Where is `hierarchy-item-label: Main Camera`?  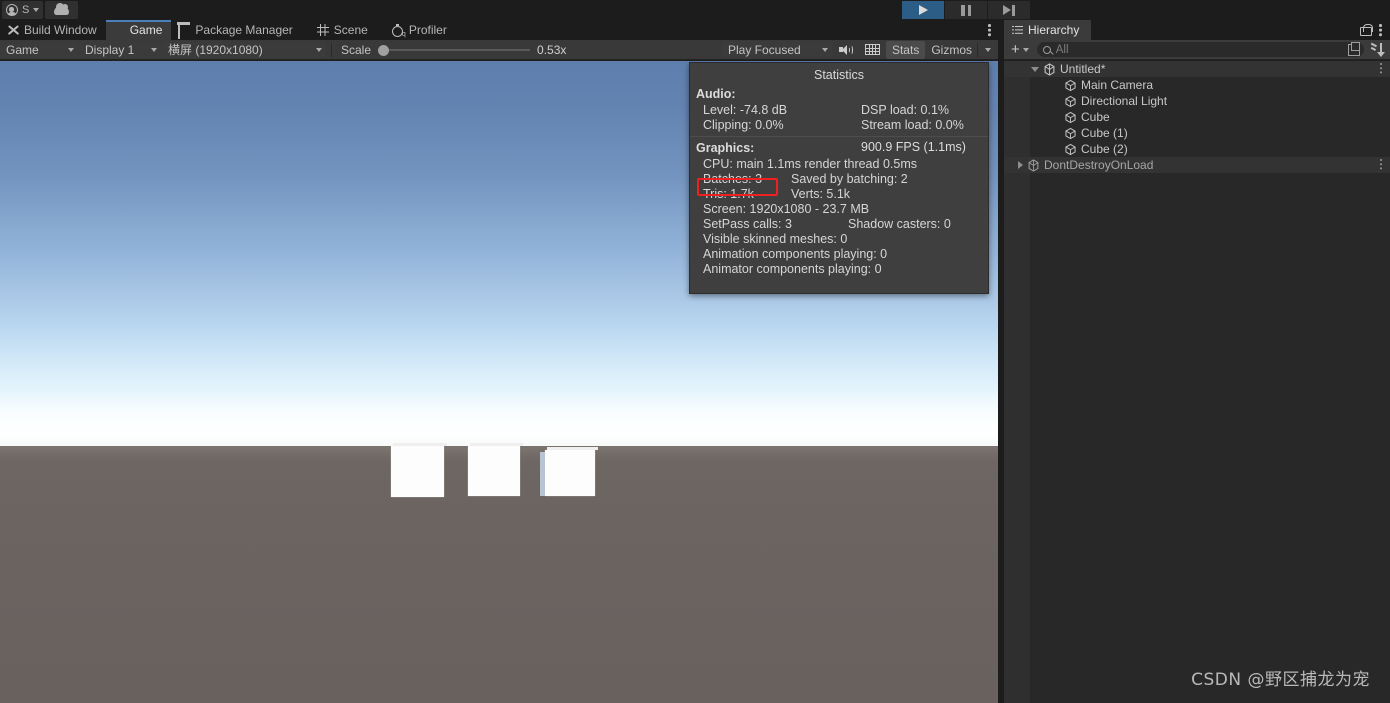 hierarchy-item-label: Main Camera is located at coordinates (1117, 85).